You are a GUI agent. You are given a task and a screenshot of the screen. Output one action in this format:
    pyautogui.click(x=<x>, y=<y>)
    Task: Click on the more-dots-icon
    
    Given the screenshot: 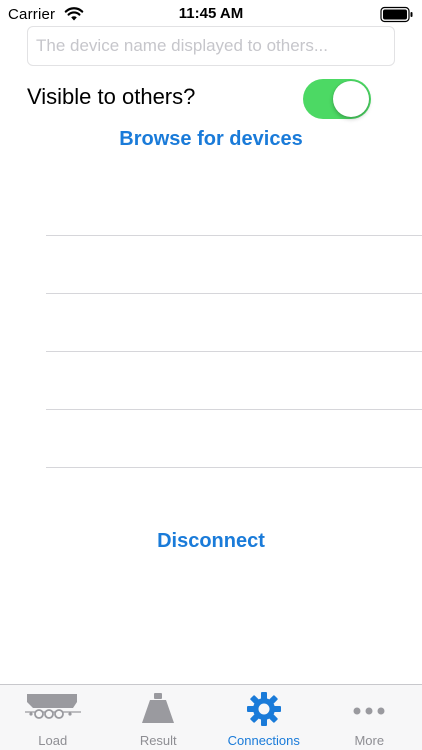 What is the action you would take?
    pyautogui.click(x=369, y=711)
    